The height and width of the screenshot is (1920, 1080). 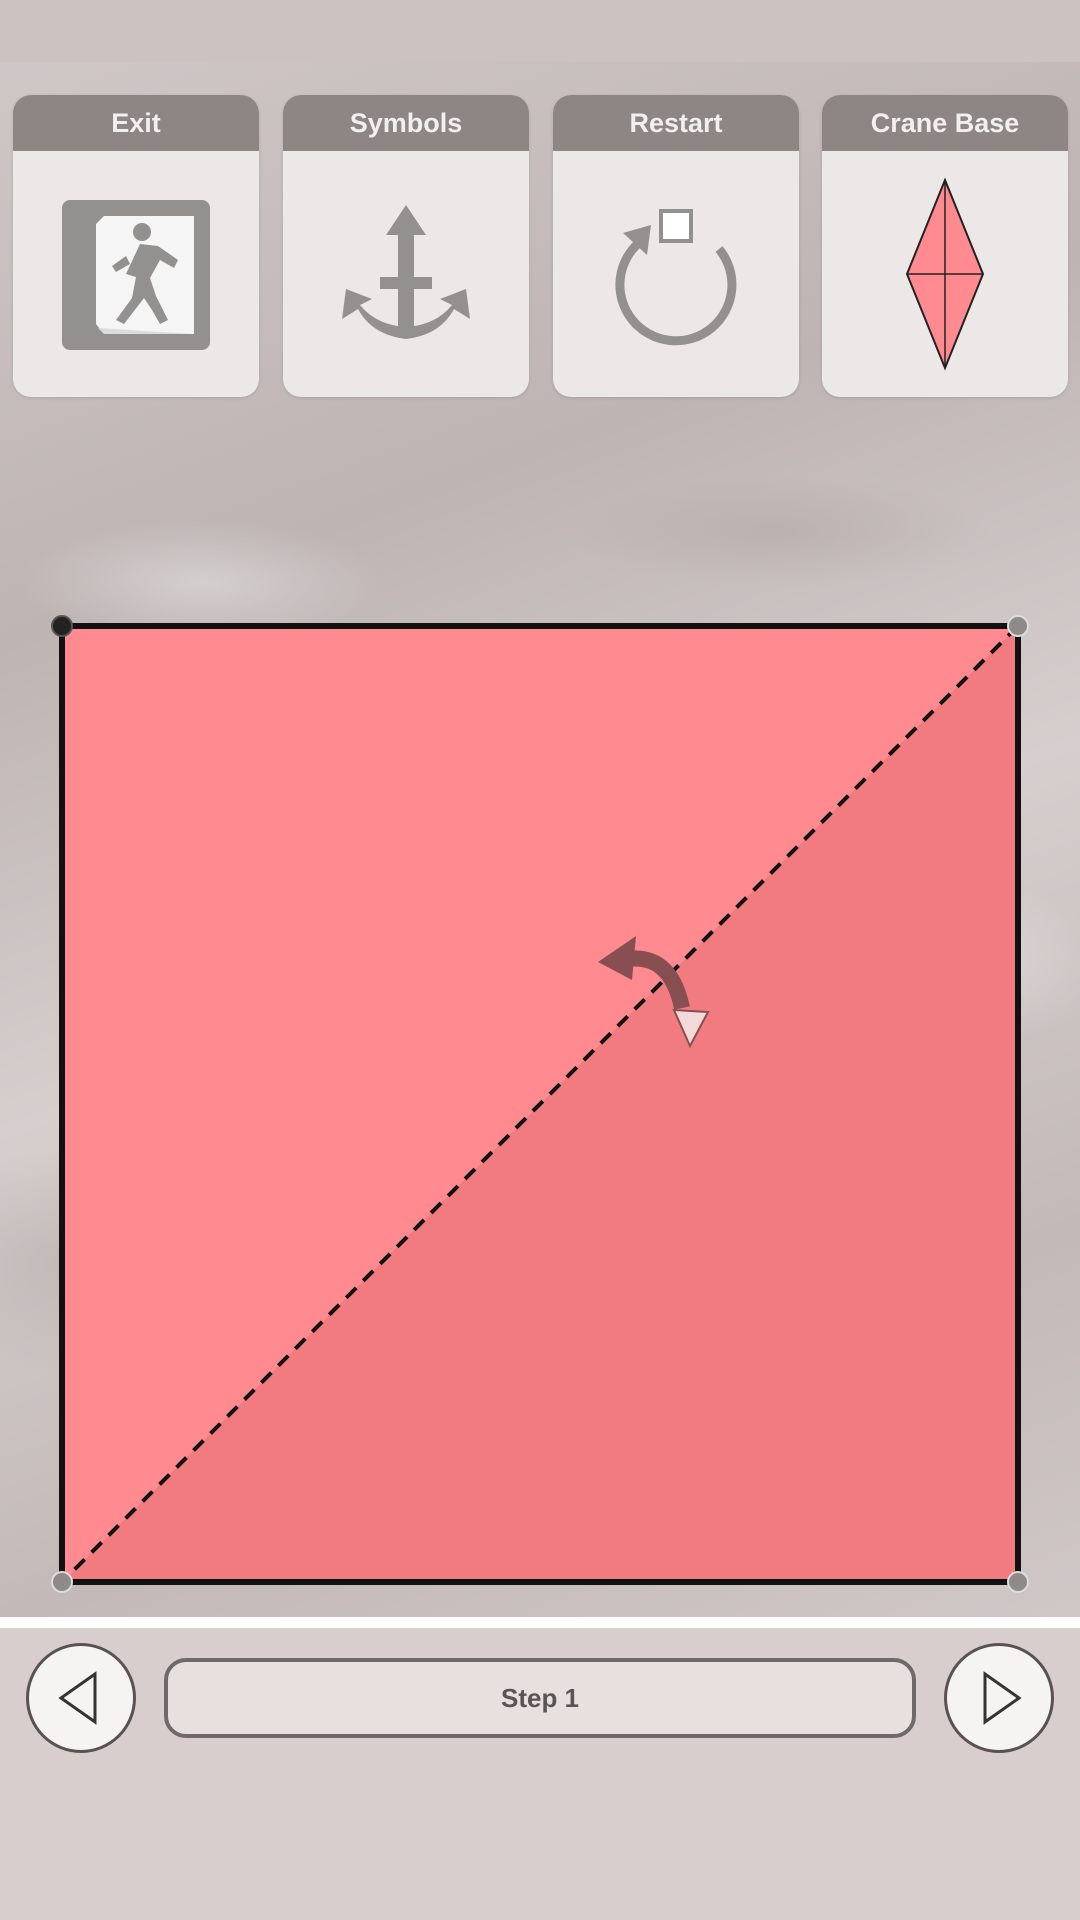 What do you see at coordinates (1002, 1698) in the screenshot?
I see `triangle-right-icon` at bounding box center [1002, 1698].